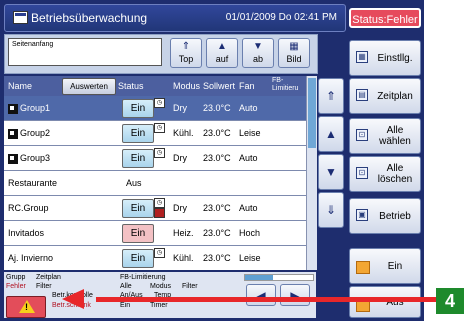 The image size is (475, 321). What do you see at coordinates (160, 233) in the screenshot?
I see `table-row: Invitados Ein Heiz. 23.0°C Hoch` at bounding box center [160, 233].